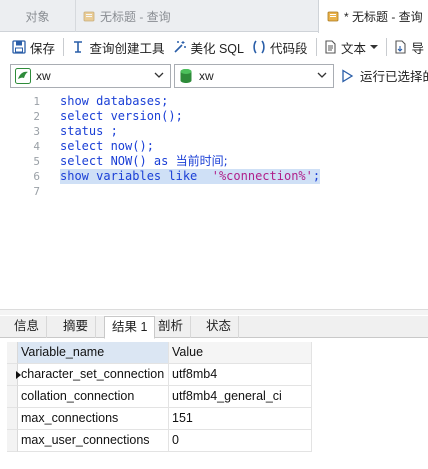  I want to click on text-mode-label: 文本, so click(353, 48).